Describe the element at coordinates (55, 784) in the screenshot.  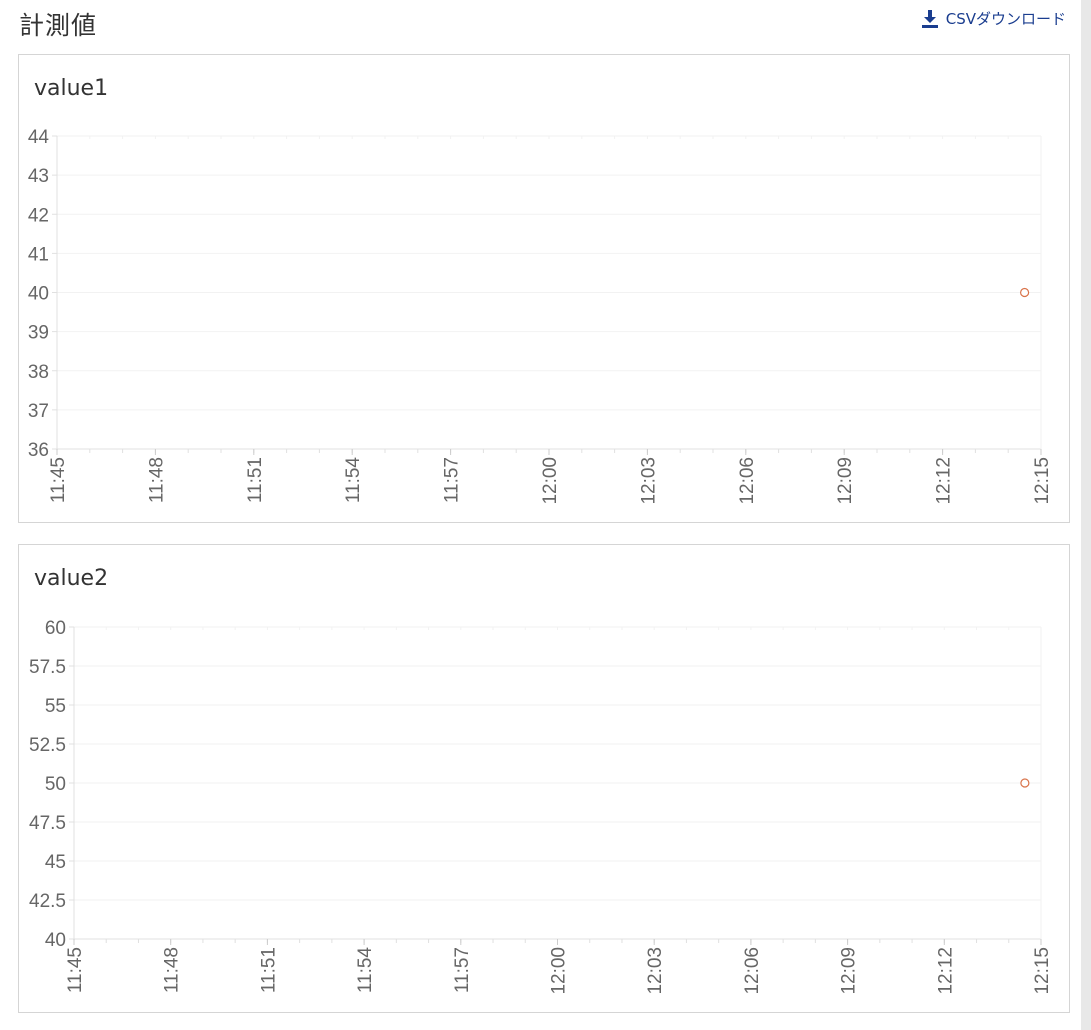
I see `y-tick-label: 50` at that location.